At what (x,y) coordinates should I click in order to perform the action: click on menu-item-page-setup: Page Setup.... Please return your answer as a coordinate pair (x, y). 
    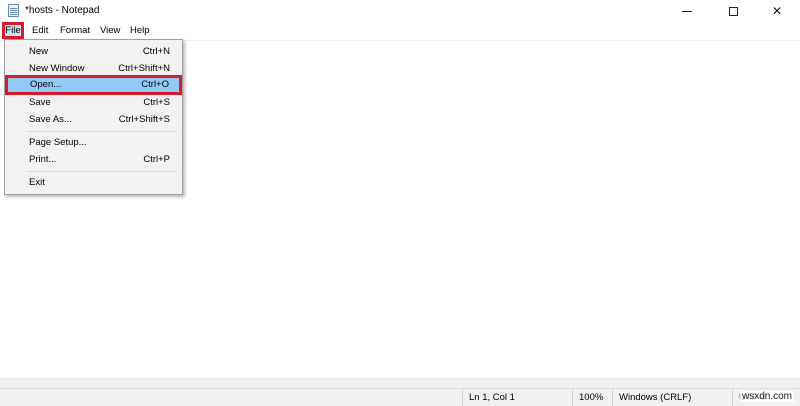
    Looking at the image, I should click on (93, 142).